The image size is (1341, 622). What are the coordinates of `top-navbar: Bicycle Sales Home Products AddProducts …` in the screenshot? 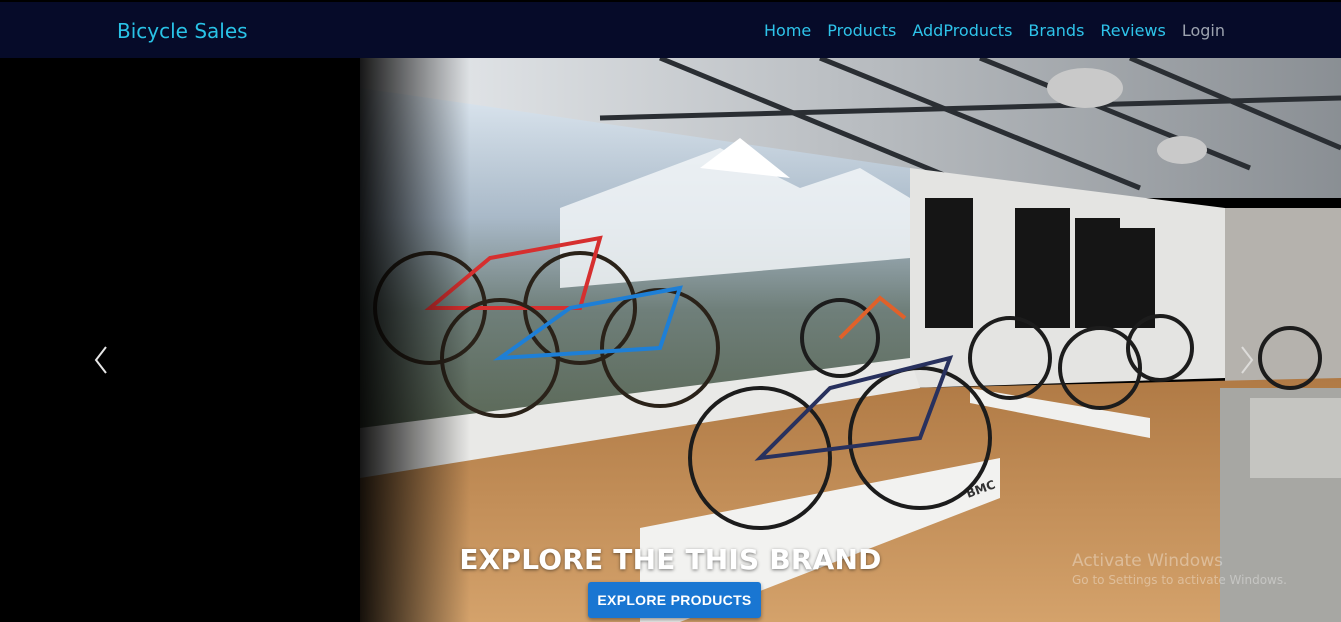 It's located at (670, 30).